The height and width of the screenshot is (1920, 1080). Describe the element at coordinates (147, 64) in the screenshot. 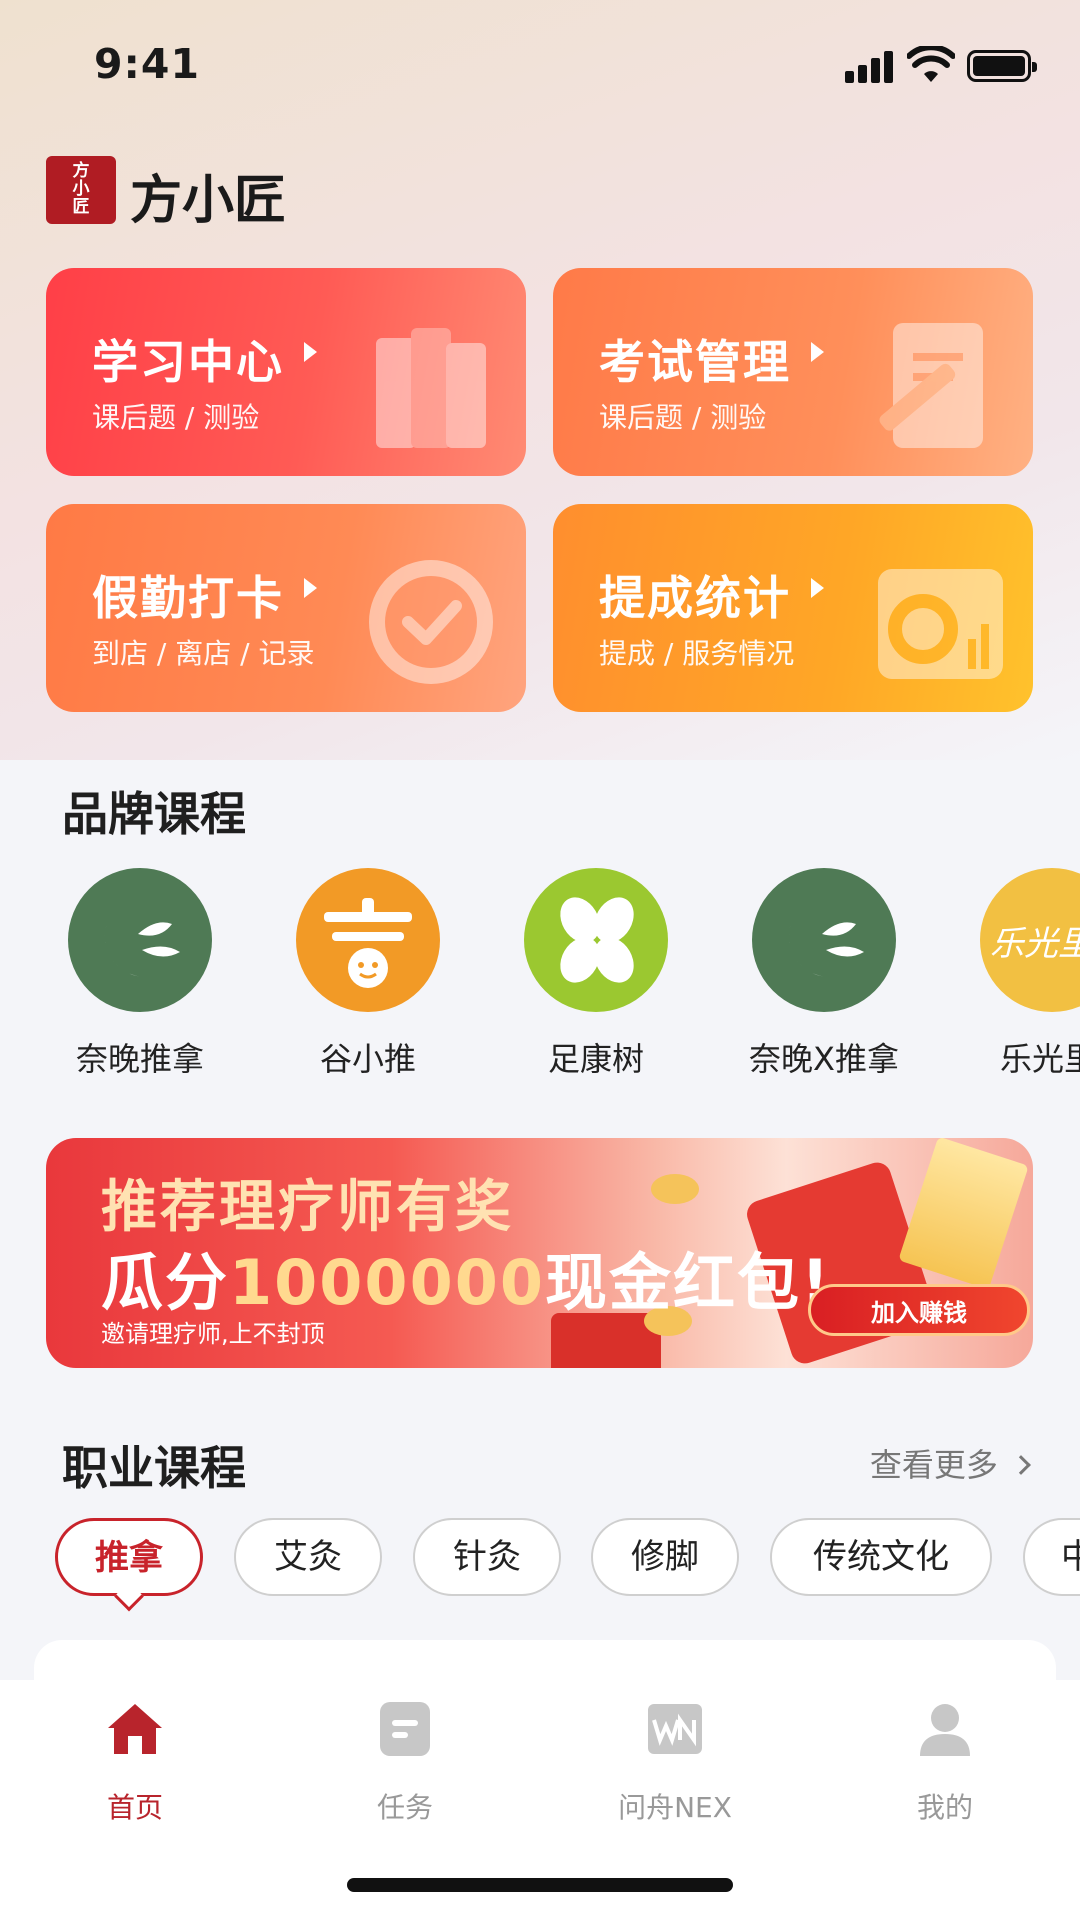

I see `status-time: 9:41` at that location.